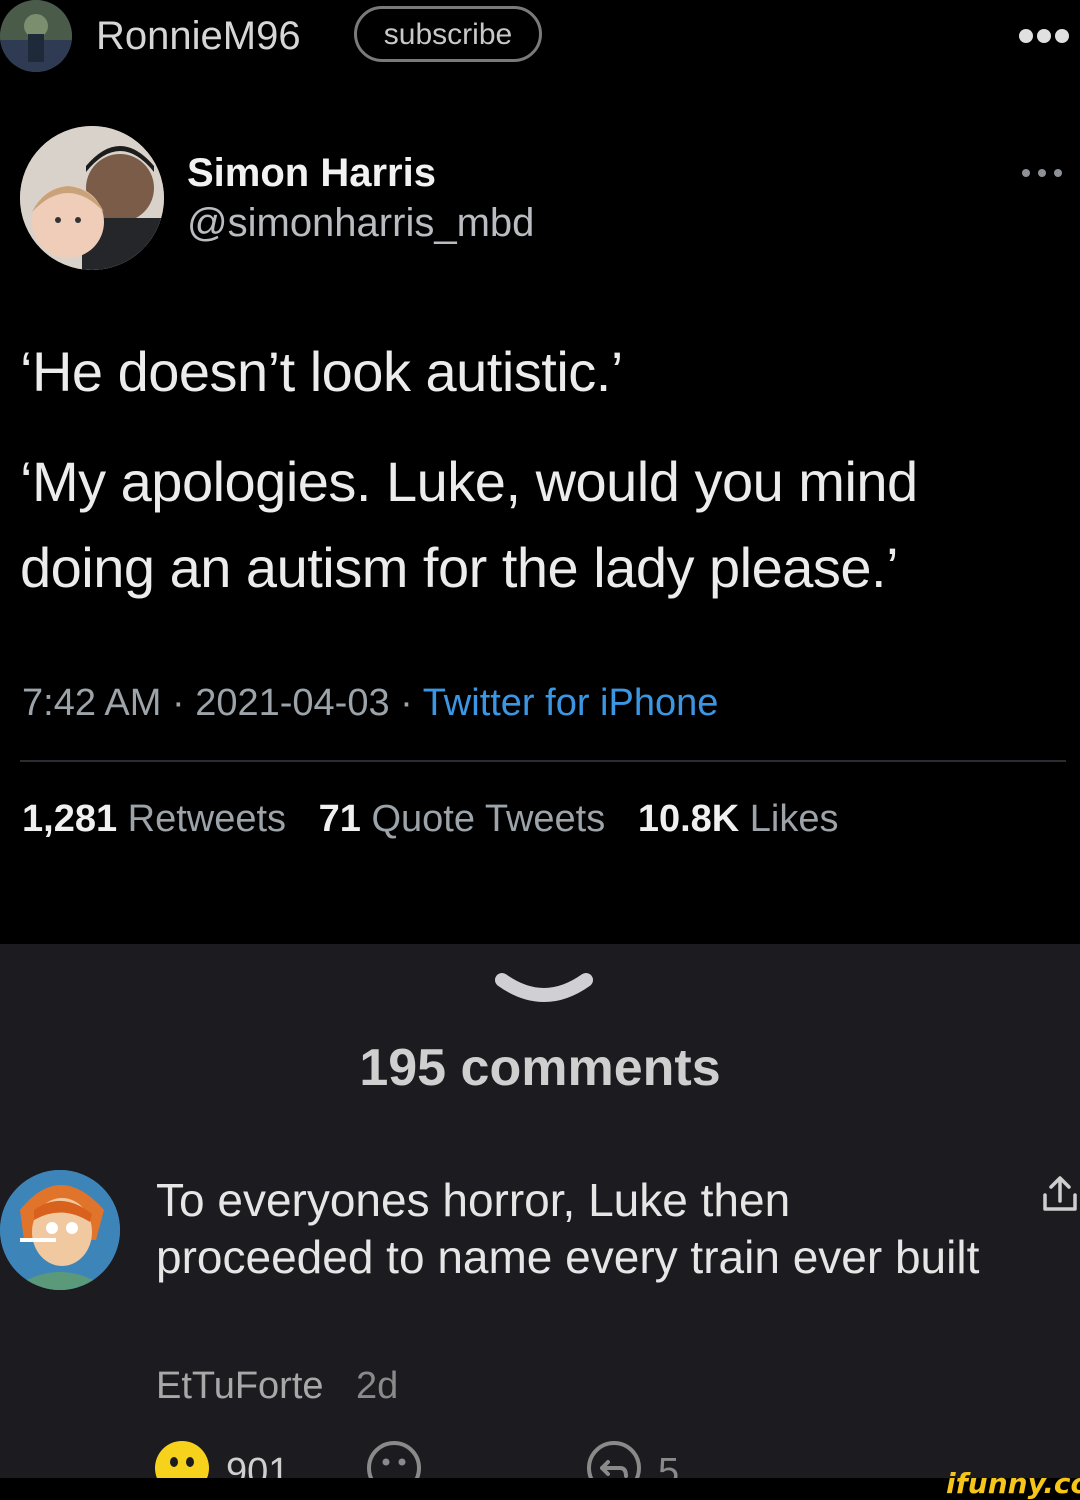 The image size is (1080, 1500). Describe the element at coordinates (469, 481) in the screenshot. I see `tweet-text-line: ‘My apologies. Luke, would you mind` at that location.